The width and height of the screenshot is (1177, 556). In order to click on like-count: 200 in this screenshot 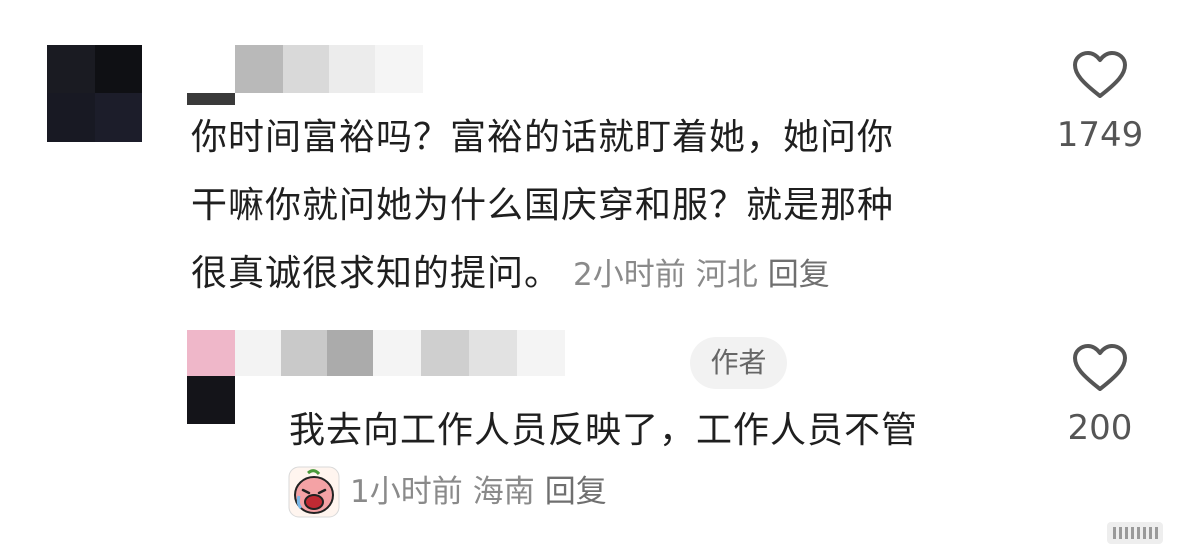, I will do `click(1100, 428)`.